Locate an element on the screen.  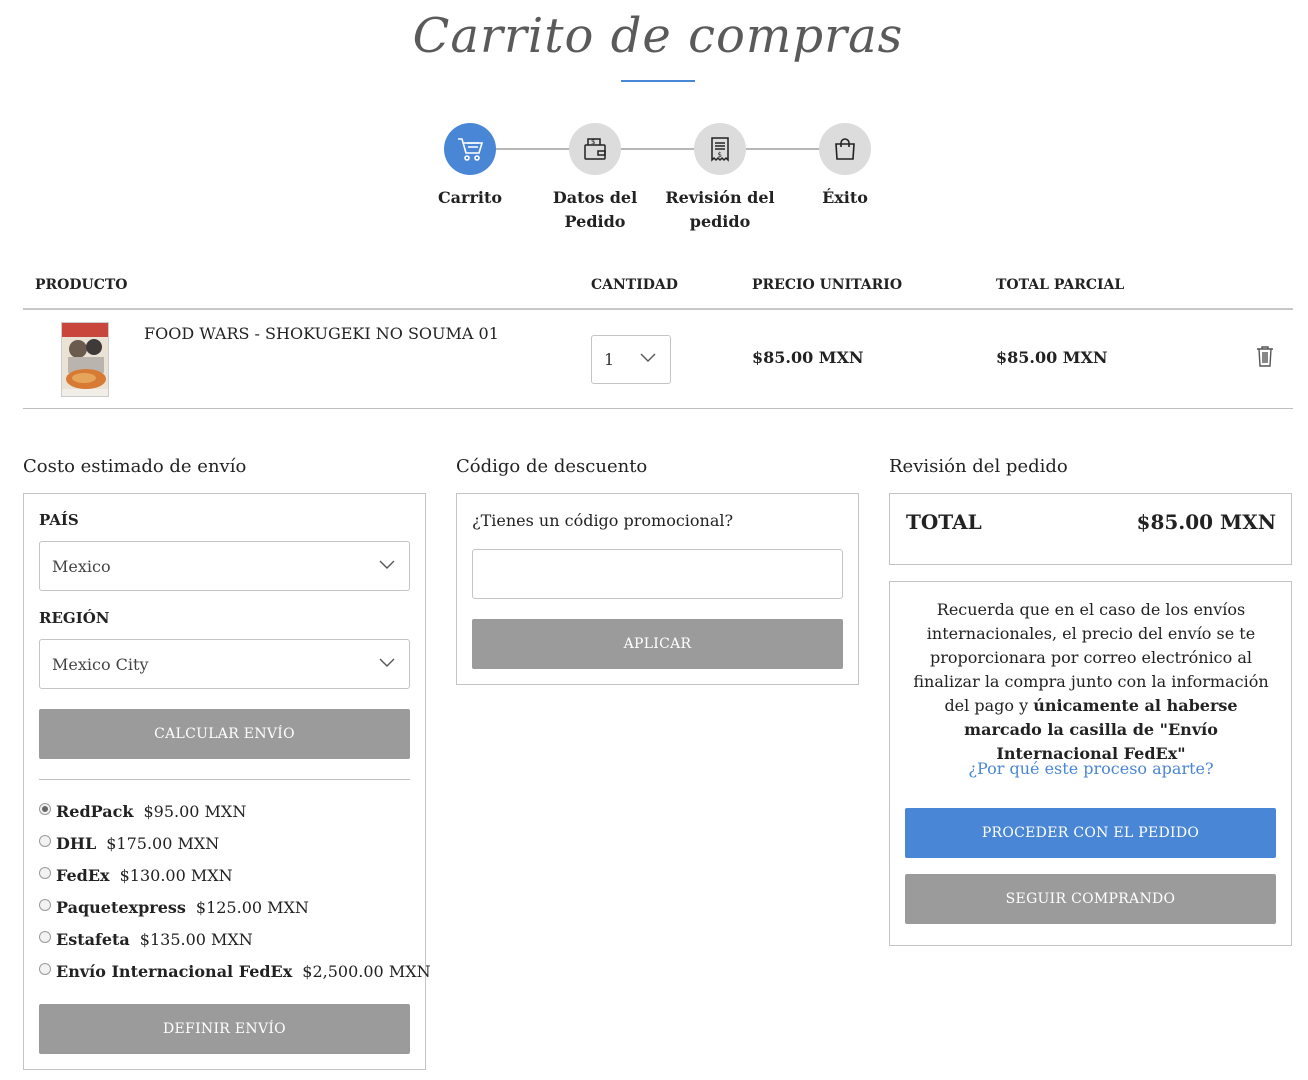
step-label-success: Éxito is located at coordinates (845, 197).